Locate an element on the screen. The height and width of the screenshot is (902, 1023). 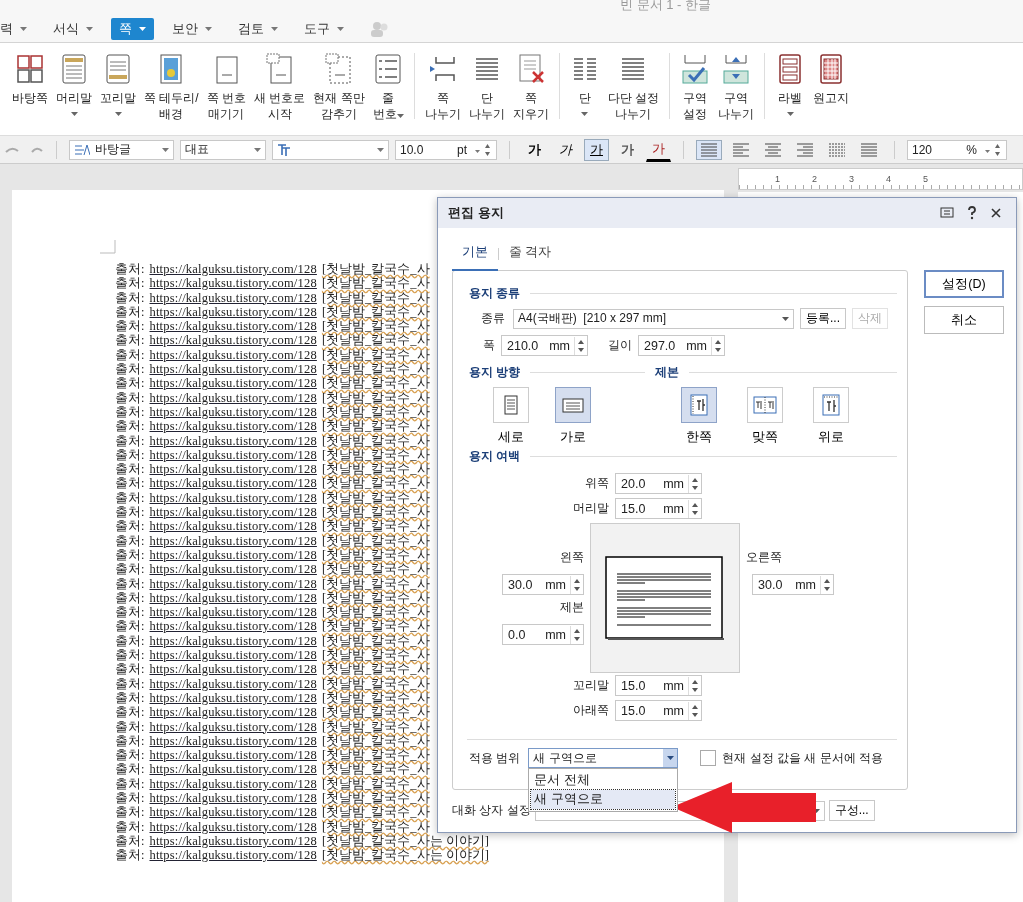
ribbon-button: 라벨 is located at coordinates (790, 84).